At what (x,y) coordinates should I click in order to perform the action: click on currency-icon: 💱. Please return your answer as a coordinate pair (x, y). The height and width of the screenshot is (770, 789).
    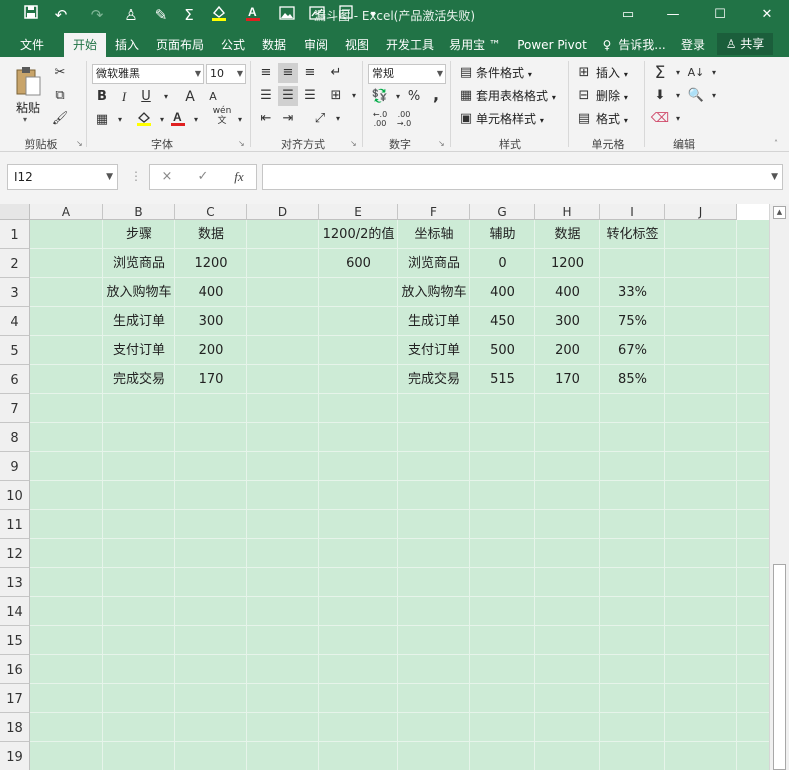
    Looking at the image, I should click on (380, 97).